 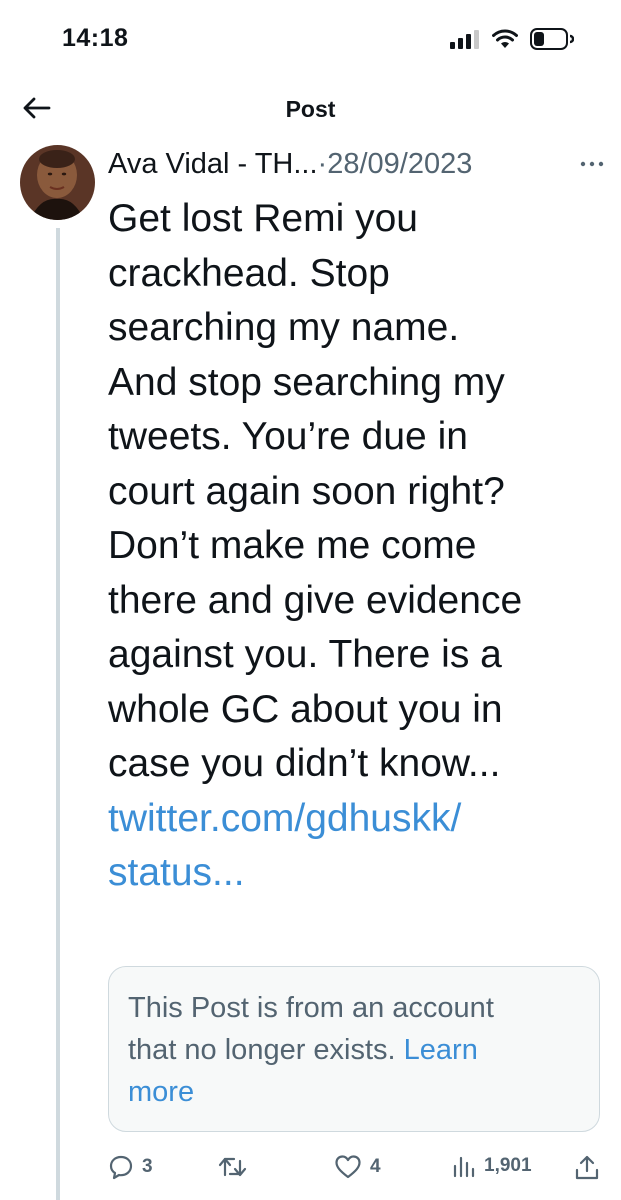 I want to click on post-meta: Ava Vidal - TH...·28/09/2023, so click(x=290, y=164).